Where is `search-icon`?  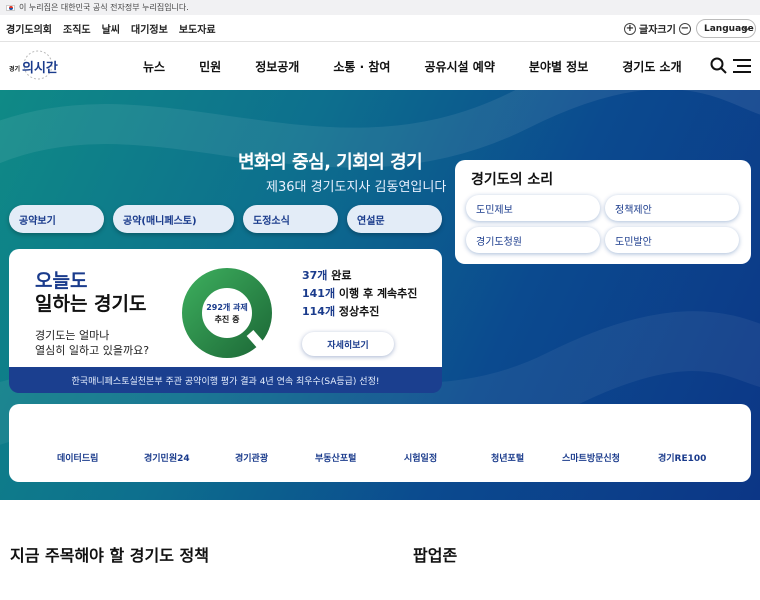 search-icon is located at coordinates (718, 65).